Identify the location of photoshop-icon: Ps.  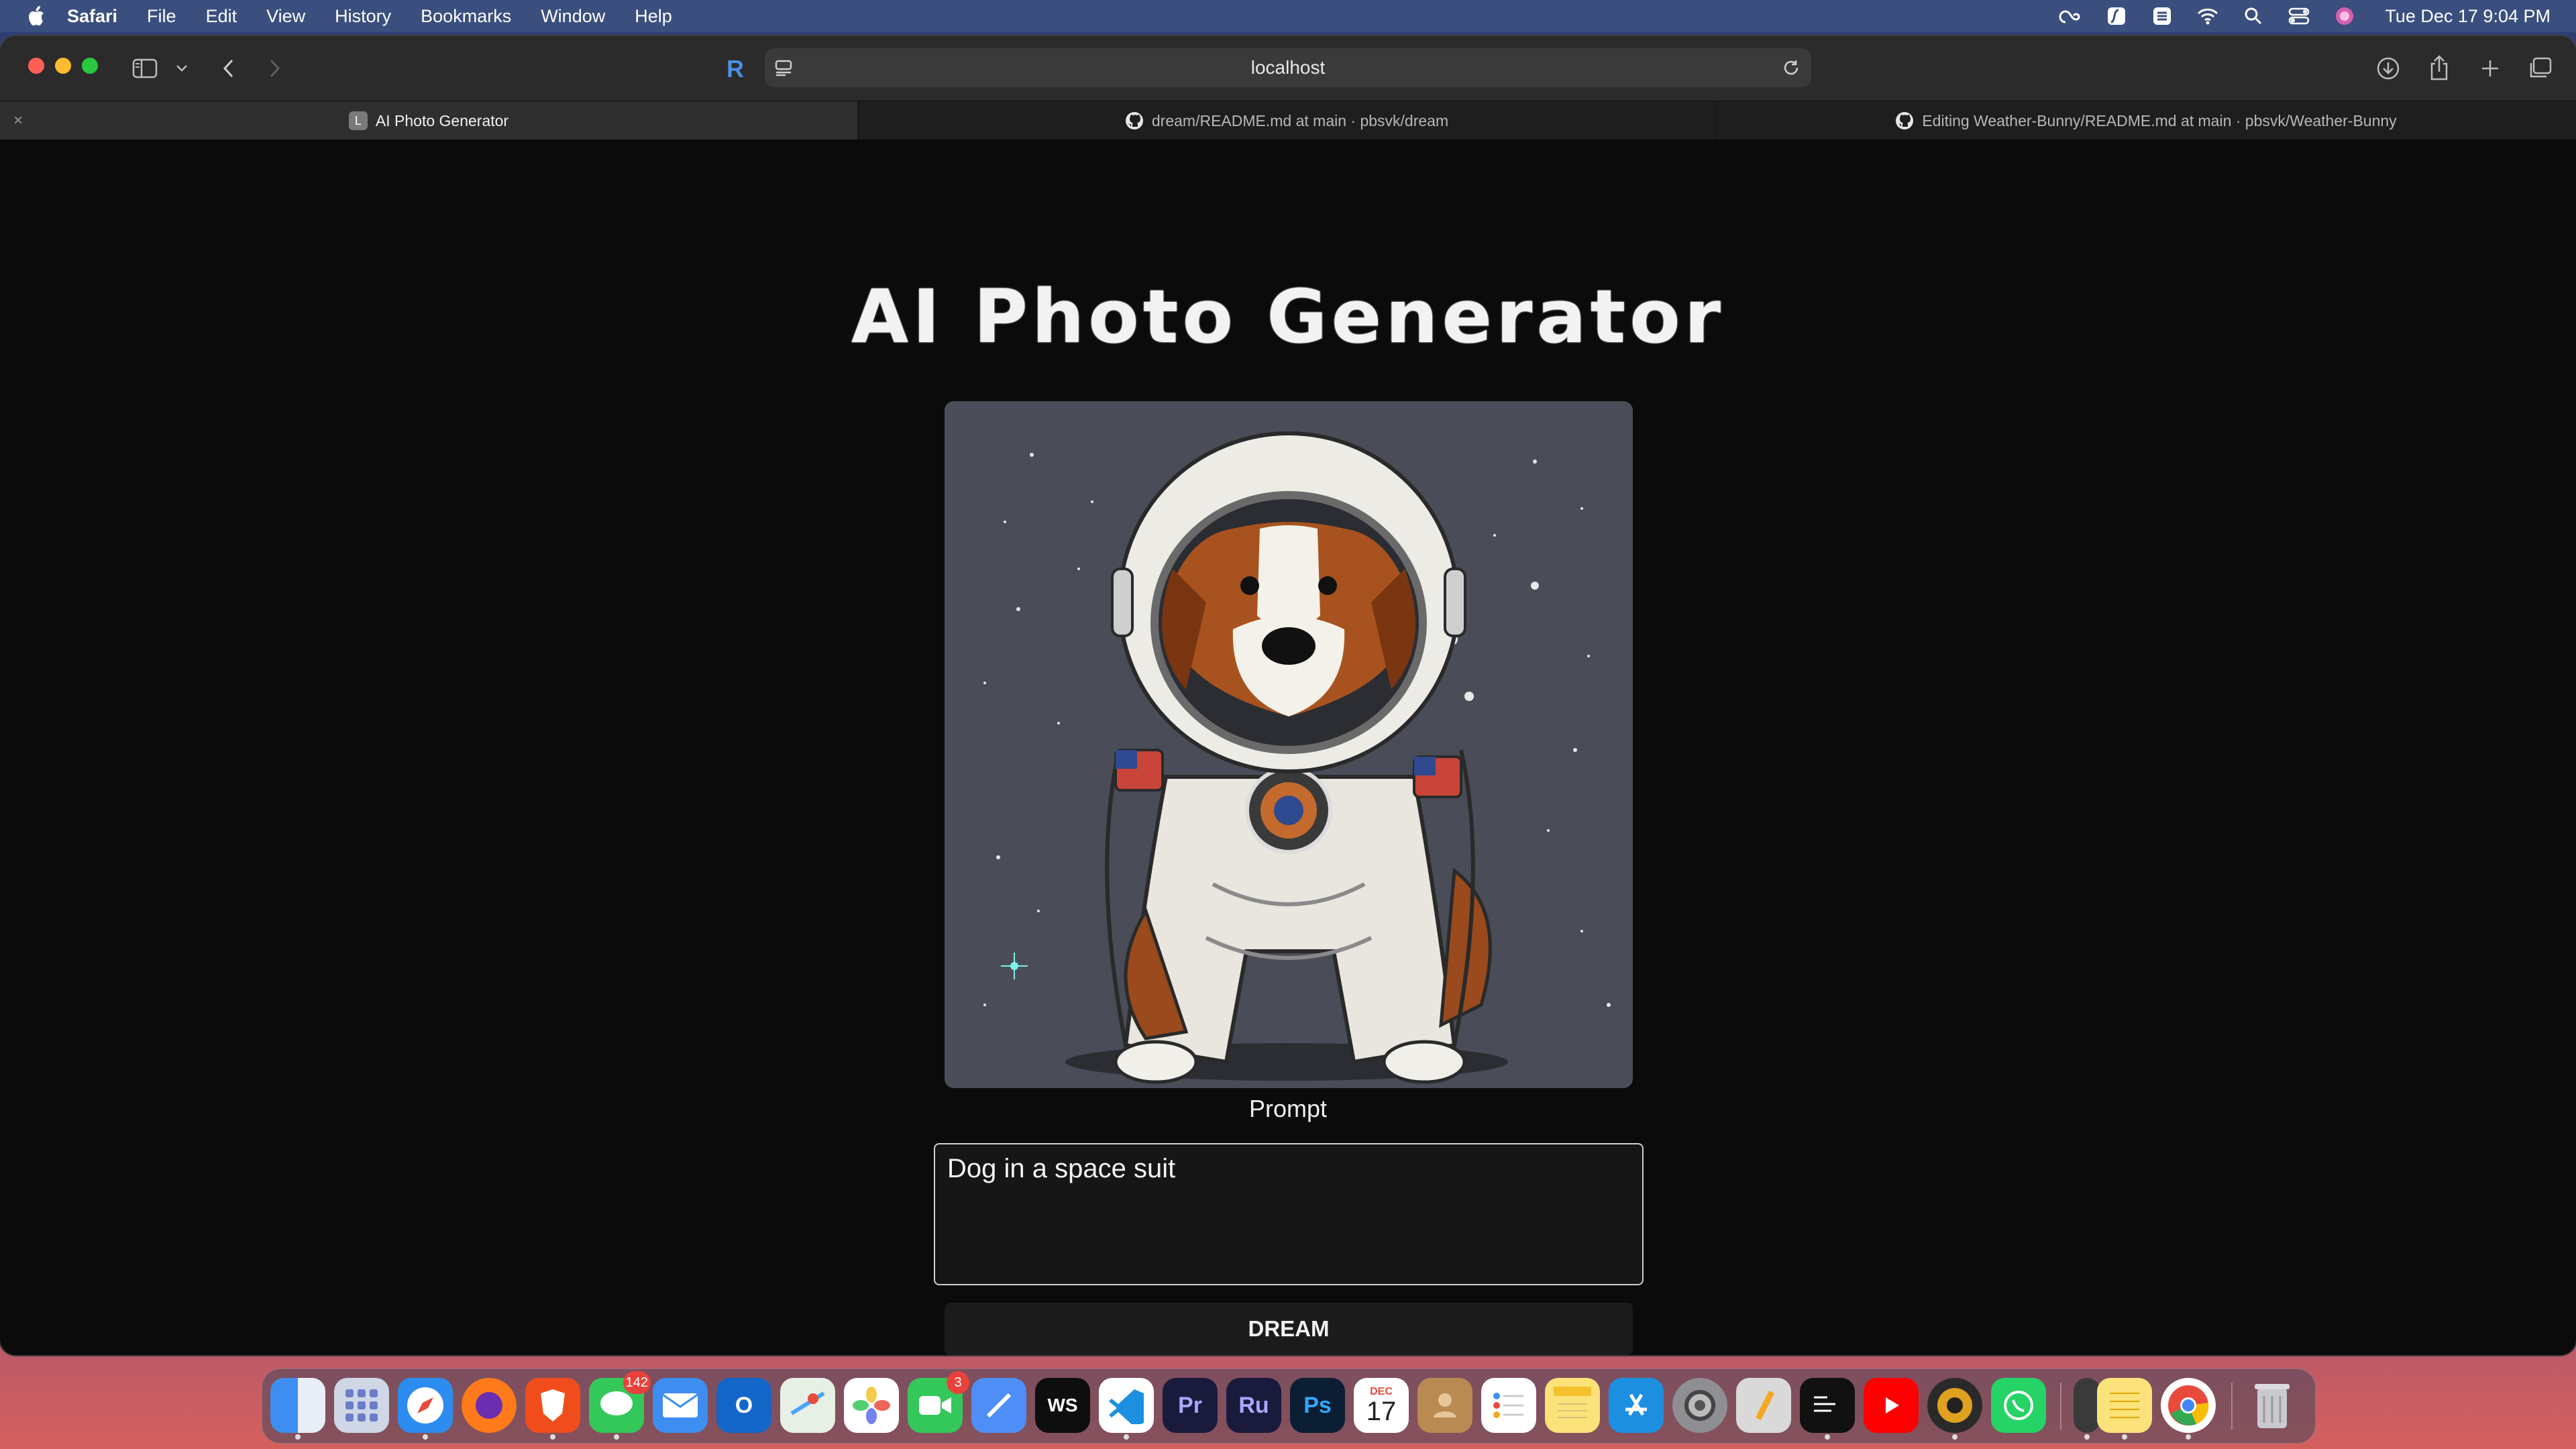
(1317, 1405).